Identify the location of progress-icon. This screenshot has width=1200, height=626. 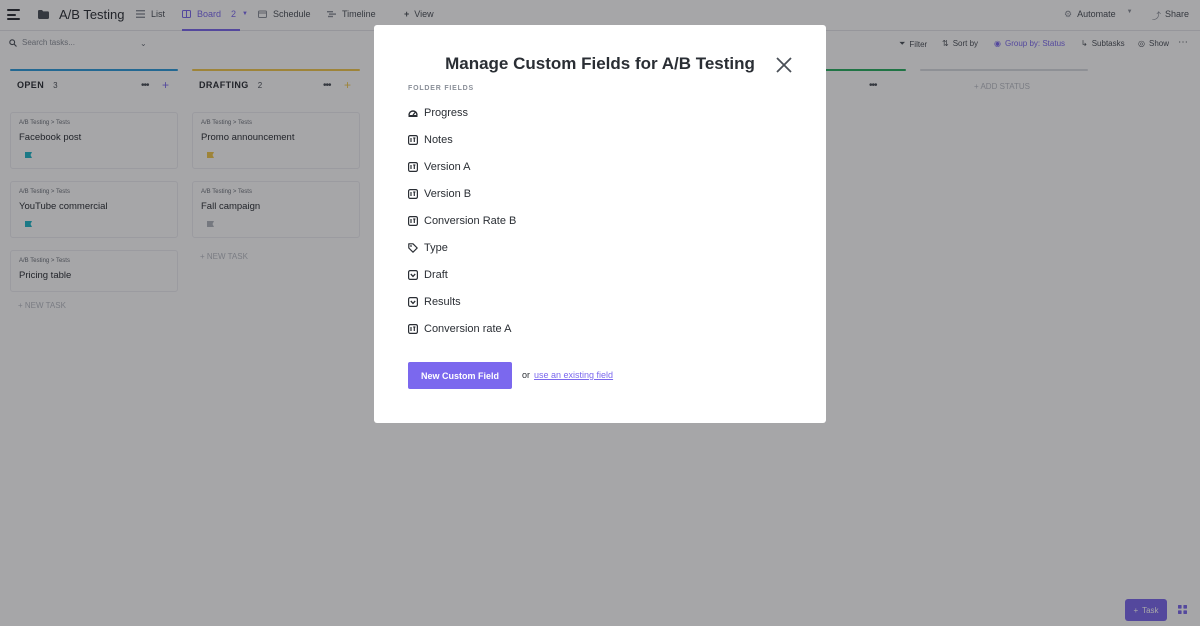
(413, 113).